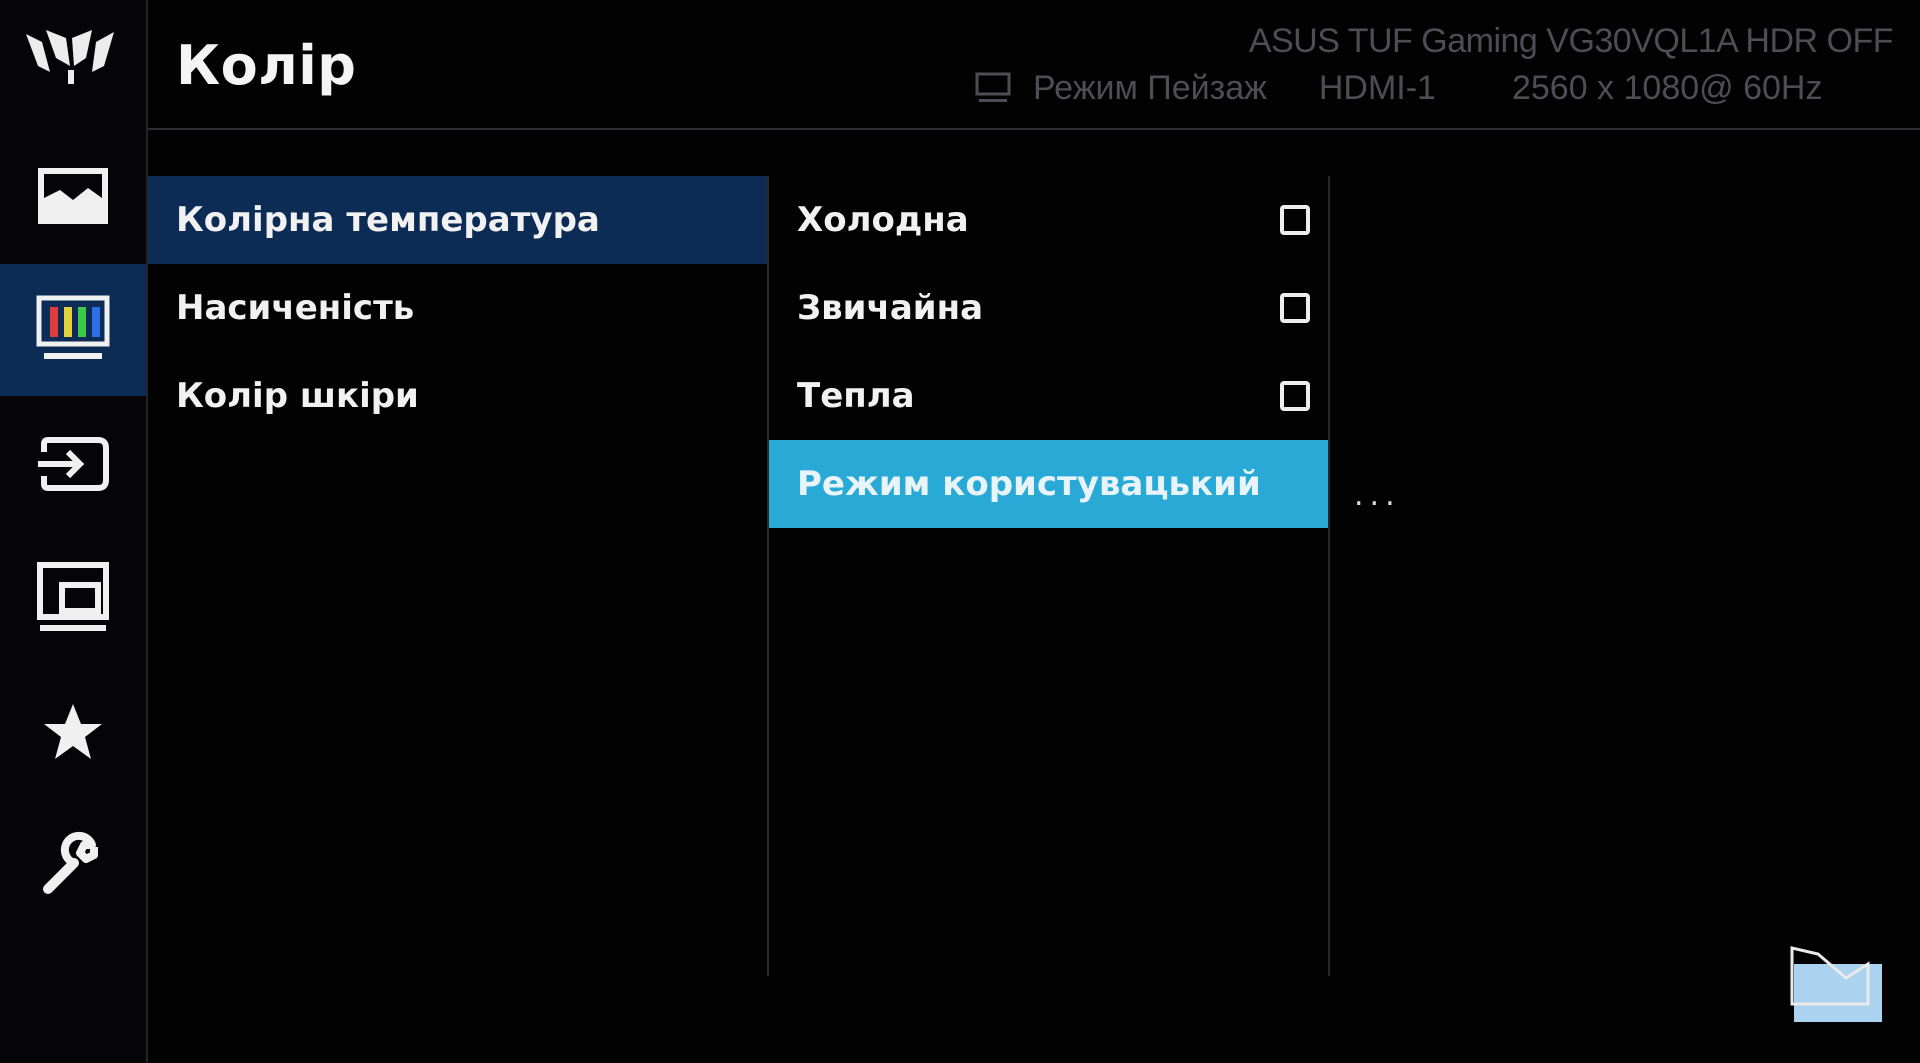  Describe the element at coordinates (1048, 220) in the screenshot. I see `option-cool: Холодна` at that location.